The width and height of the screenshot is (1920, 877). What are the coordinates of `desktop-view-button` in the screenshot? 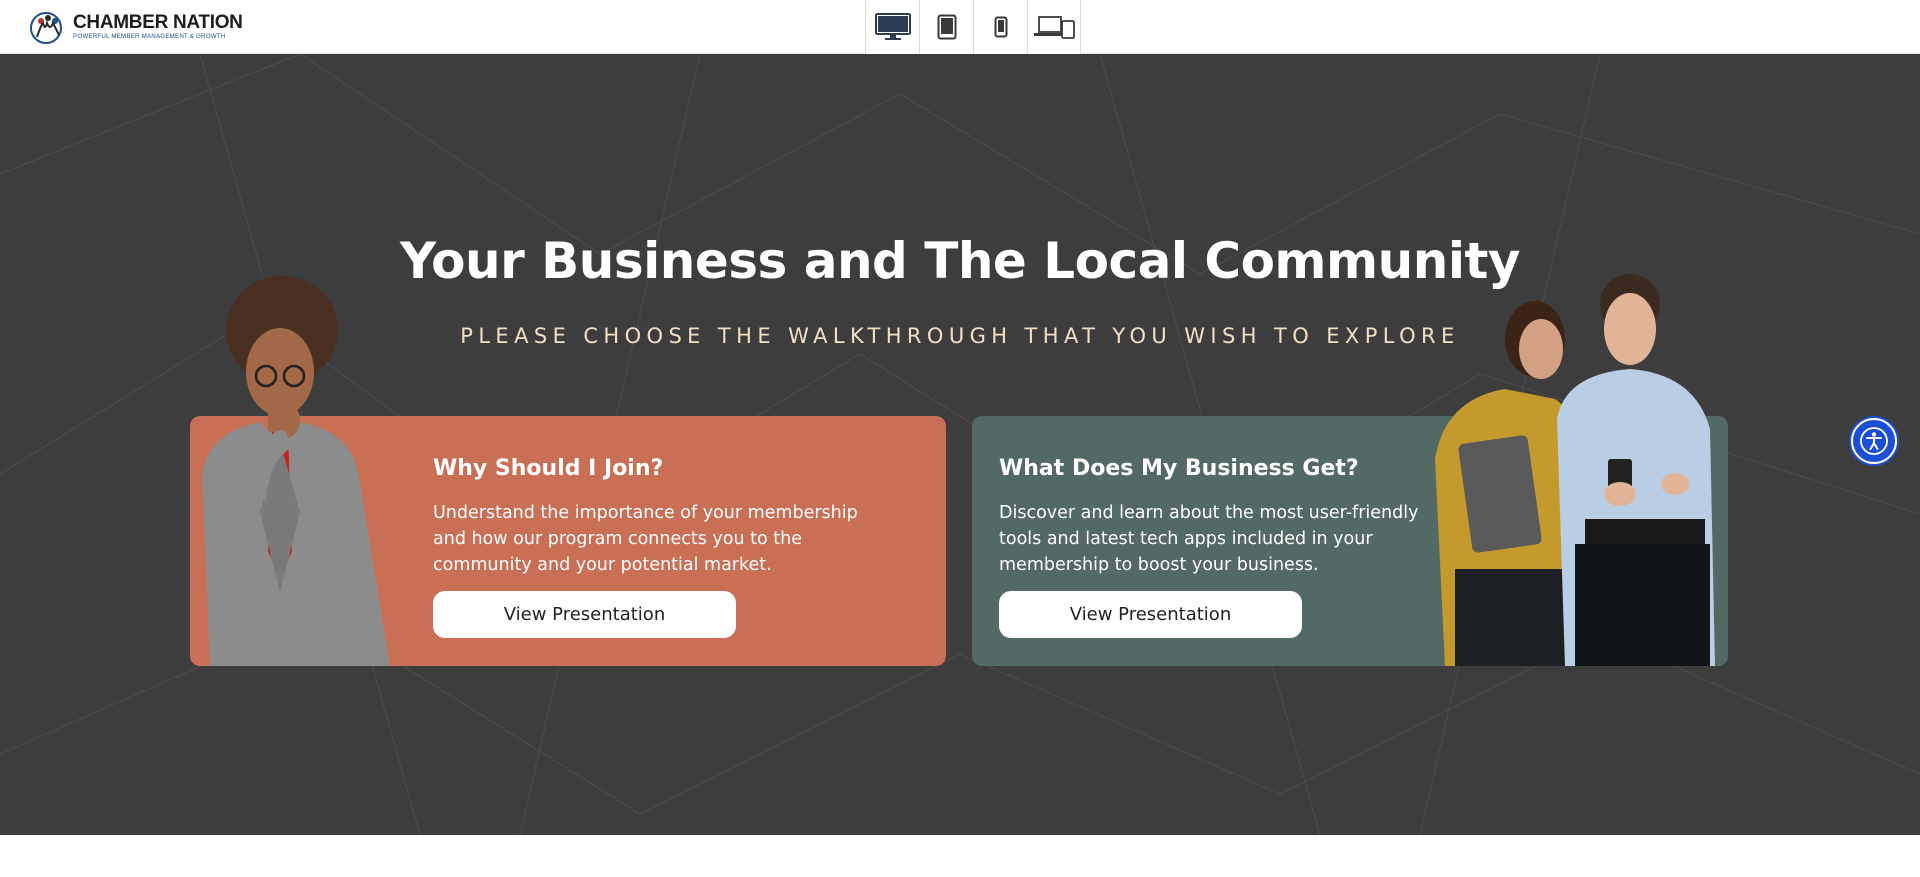 It's located at (892, 27).